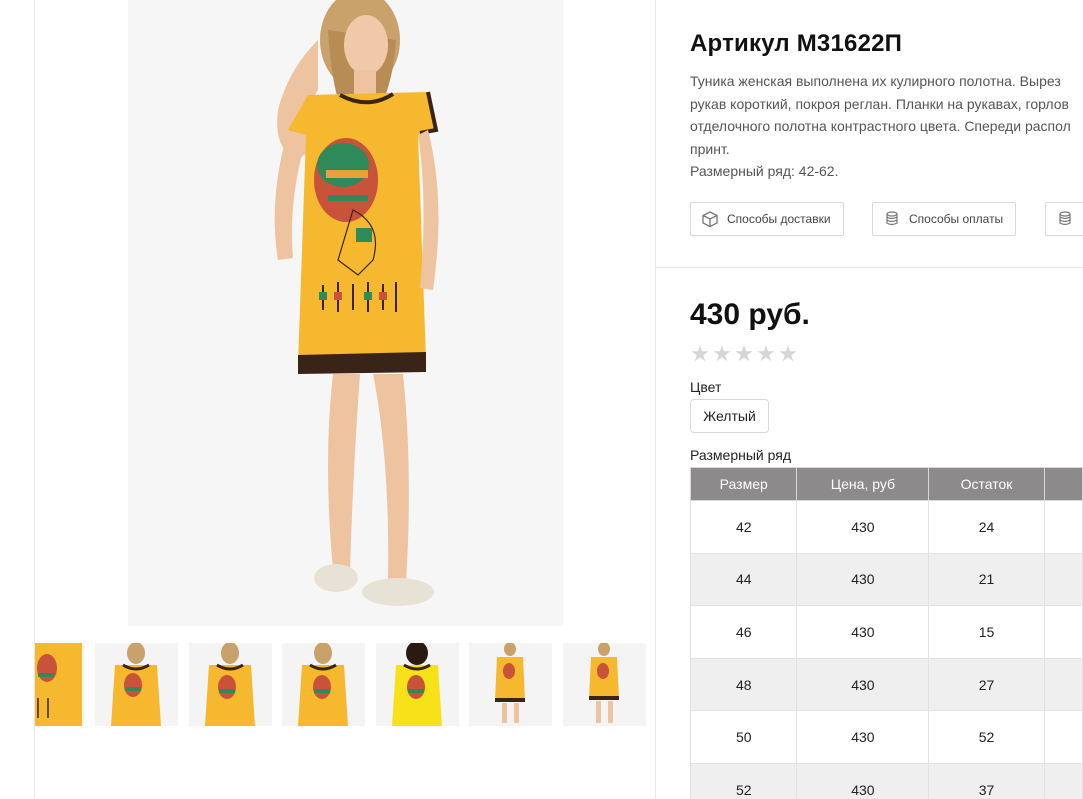 Image resolution: width=1083 pixels, height=799 pixels. Describe the element at coordinates (743, 684) in the screenshot. I see `cell-size: 48` at that location.